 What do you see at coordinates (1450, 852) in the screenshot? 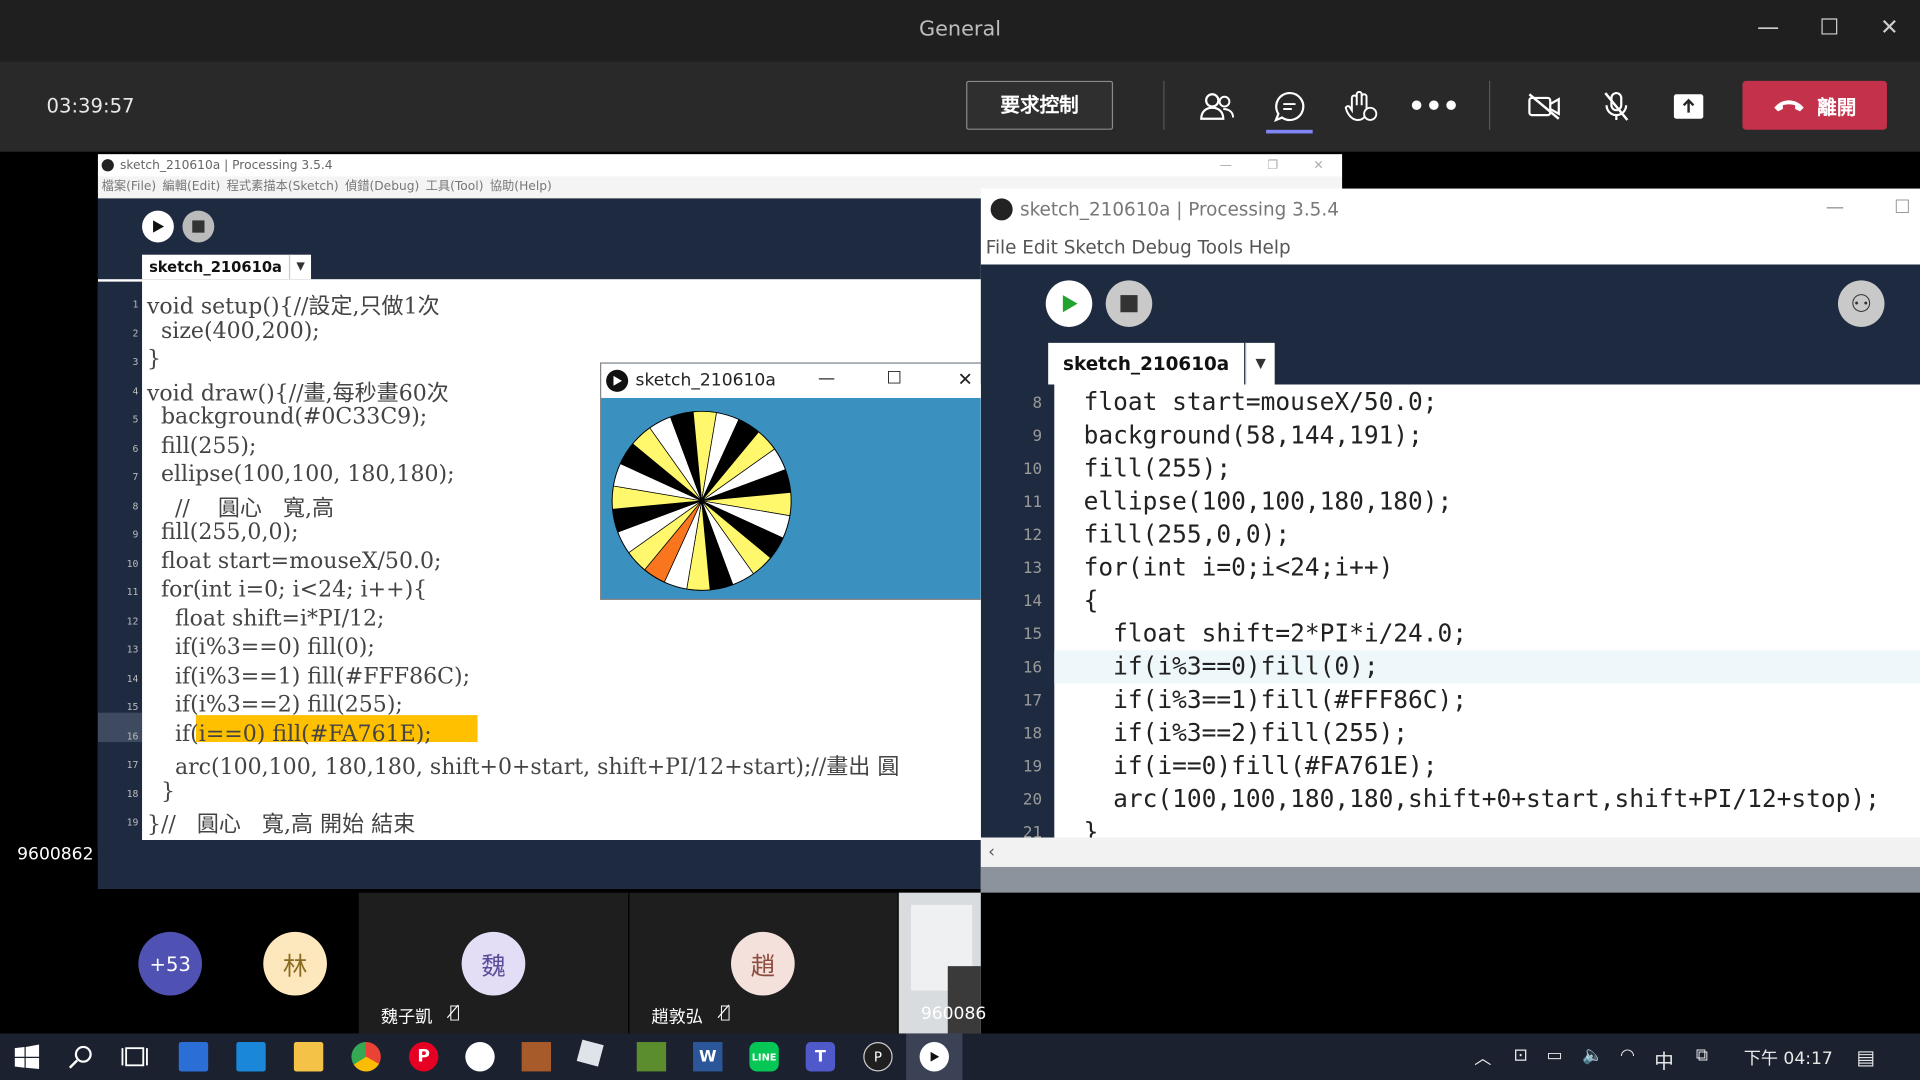
I see `scroll-left-icon: ‹` at bounding box center [1450, 852].